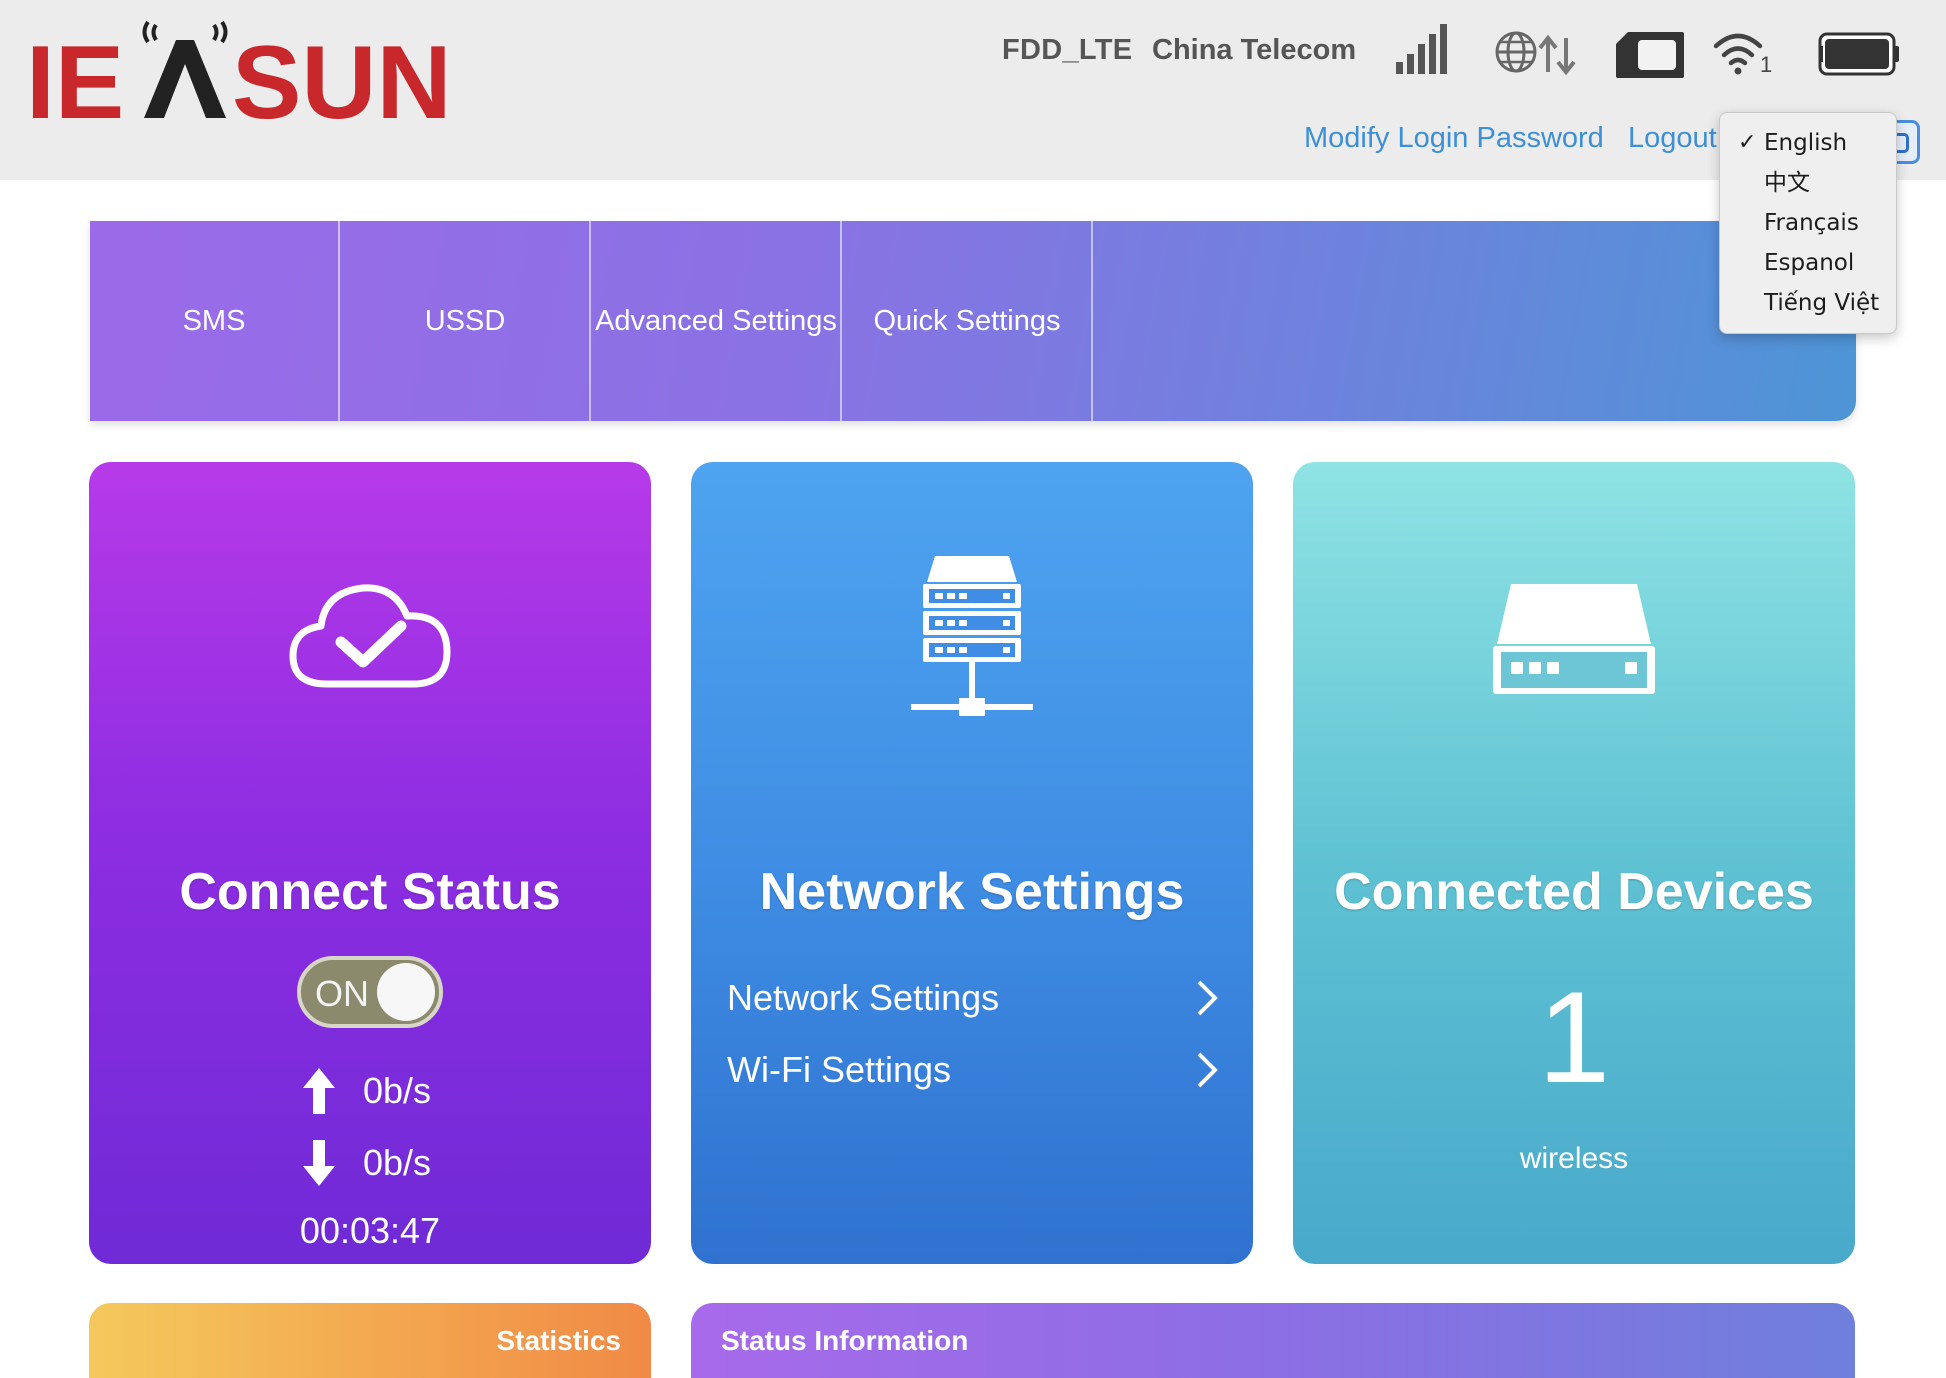 The image size is (1946, 1378). What do you see at coordinates (845, 1340) in the screenshot?
I see `status-information-title: Status Information` at bounding box center [845, 1340].